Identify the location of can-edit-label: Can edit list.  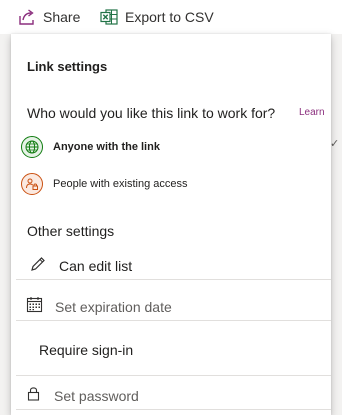
(96, 266).